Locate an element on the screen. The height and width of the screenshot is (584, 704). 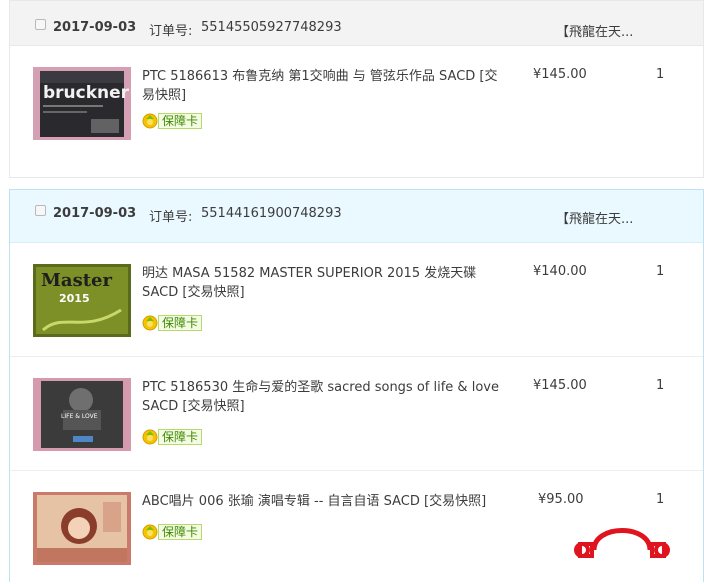
order-number: 55145505927748293 is located at coordinates (271, 27).